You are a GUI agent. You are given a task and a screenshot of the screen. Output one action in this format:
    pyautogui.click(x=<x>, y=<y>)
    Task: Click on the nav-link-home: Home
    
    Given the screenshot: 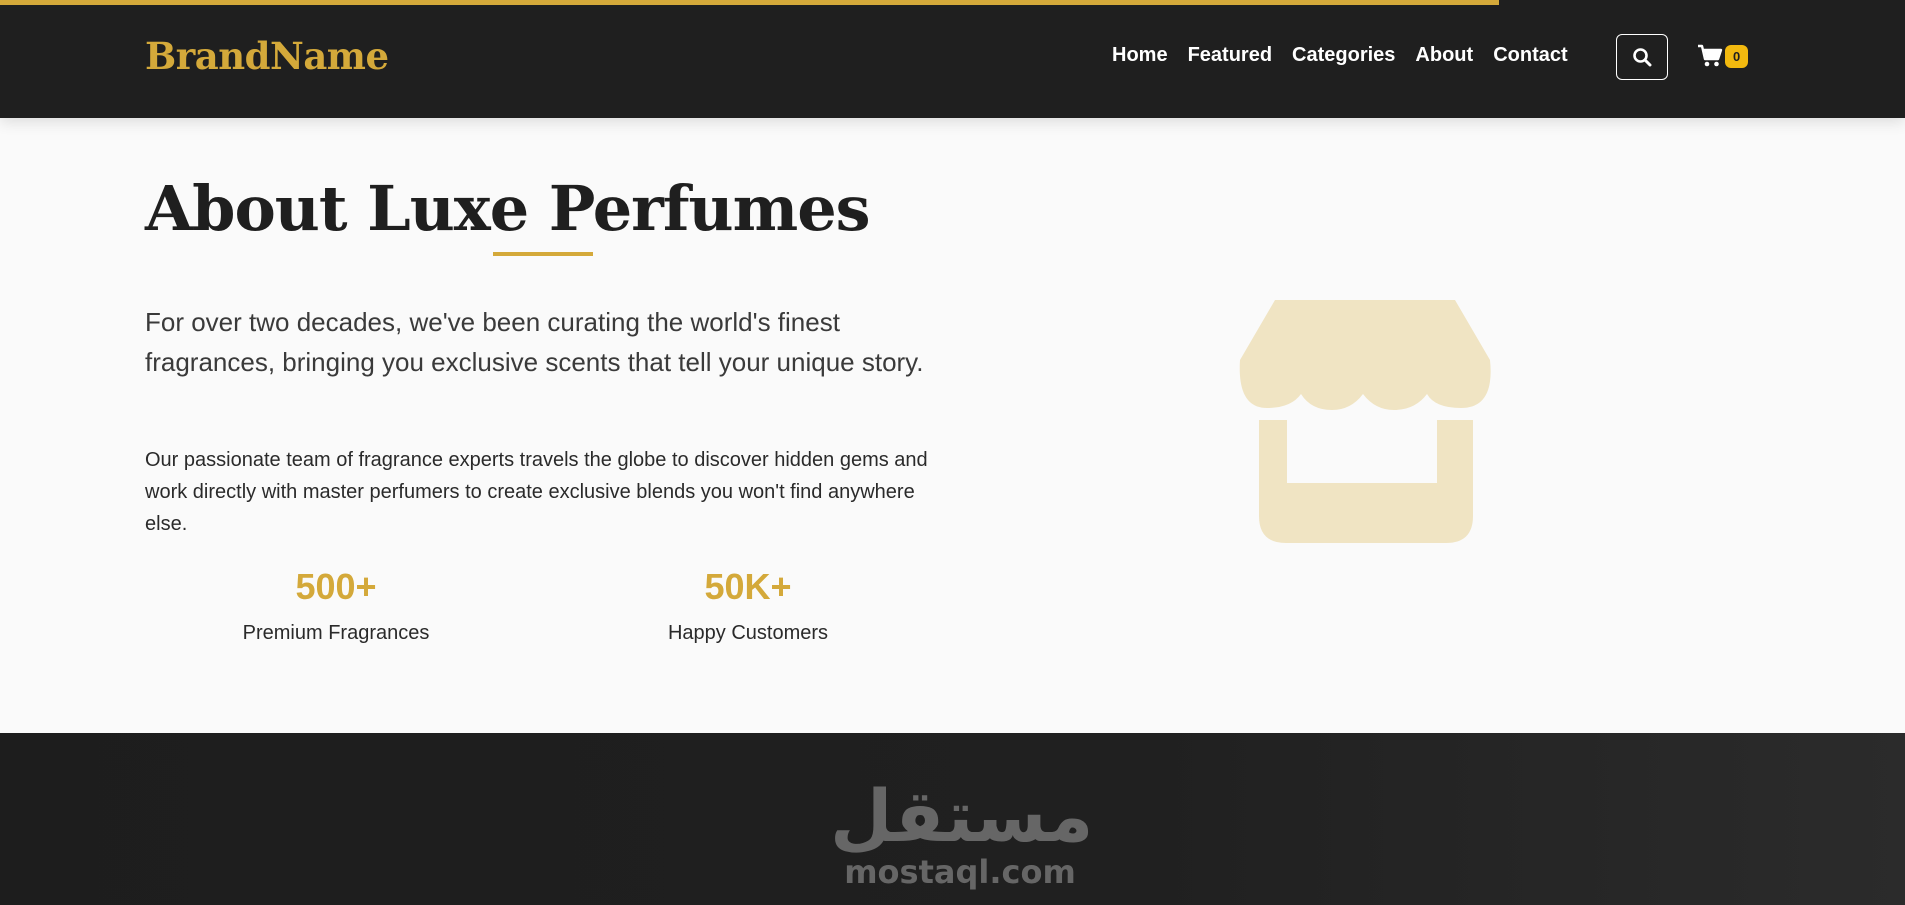 What is the action you would take?
    pyautogui.click(x=1140, y=55)
    